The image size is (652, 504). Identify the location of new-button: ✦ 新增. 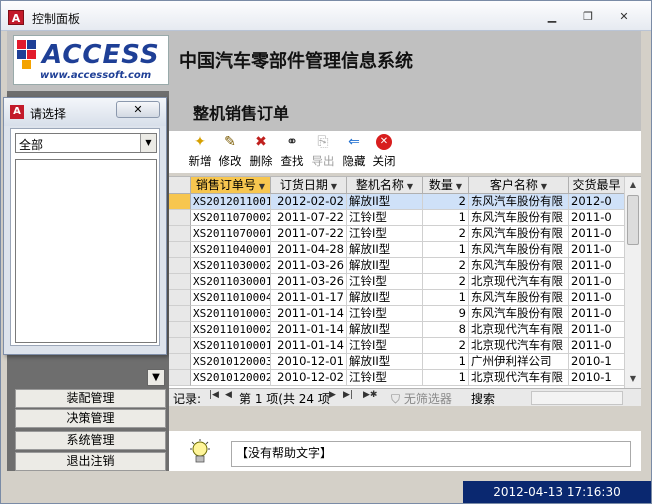
(200, 152).